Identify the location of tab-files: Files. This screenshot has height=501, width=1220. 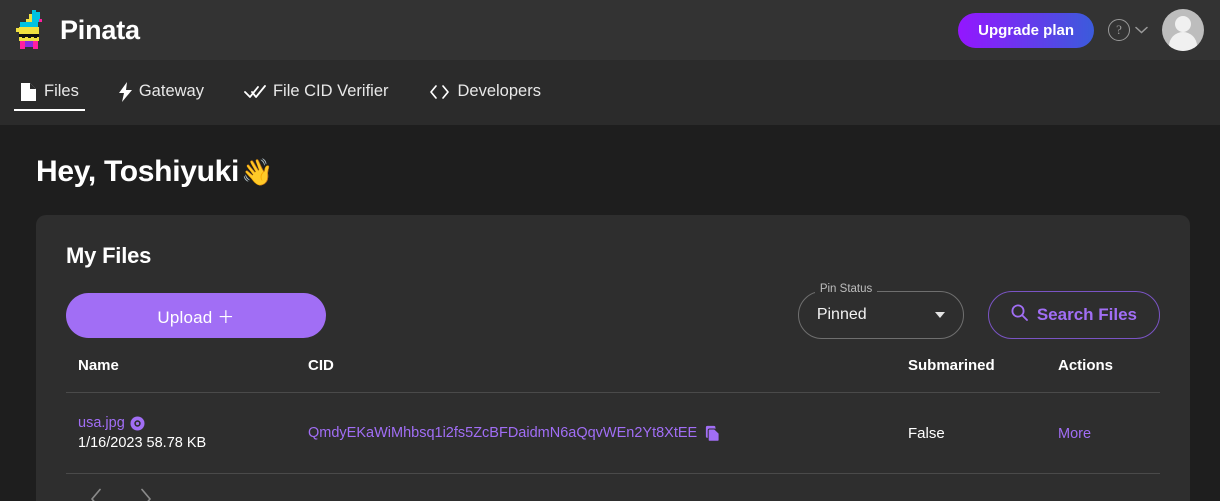
(49, 92).